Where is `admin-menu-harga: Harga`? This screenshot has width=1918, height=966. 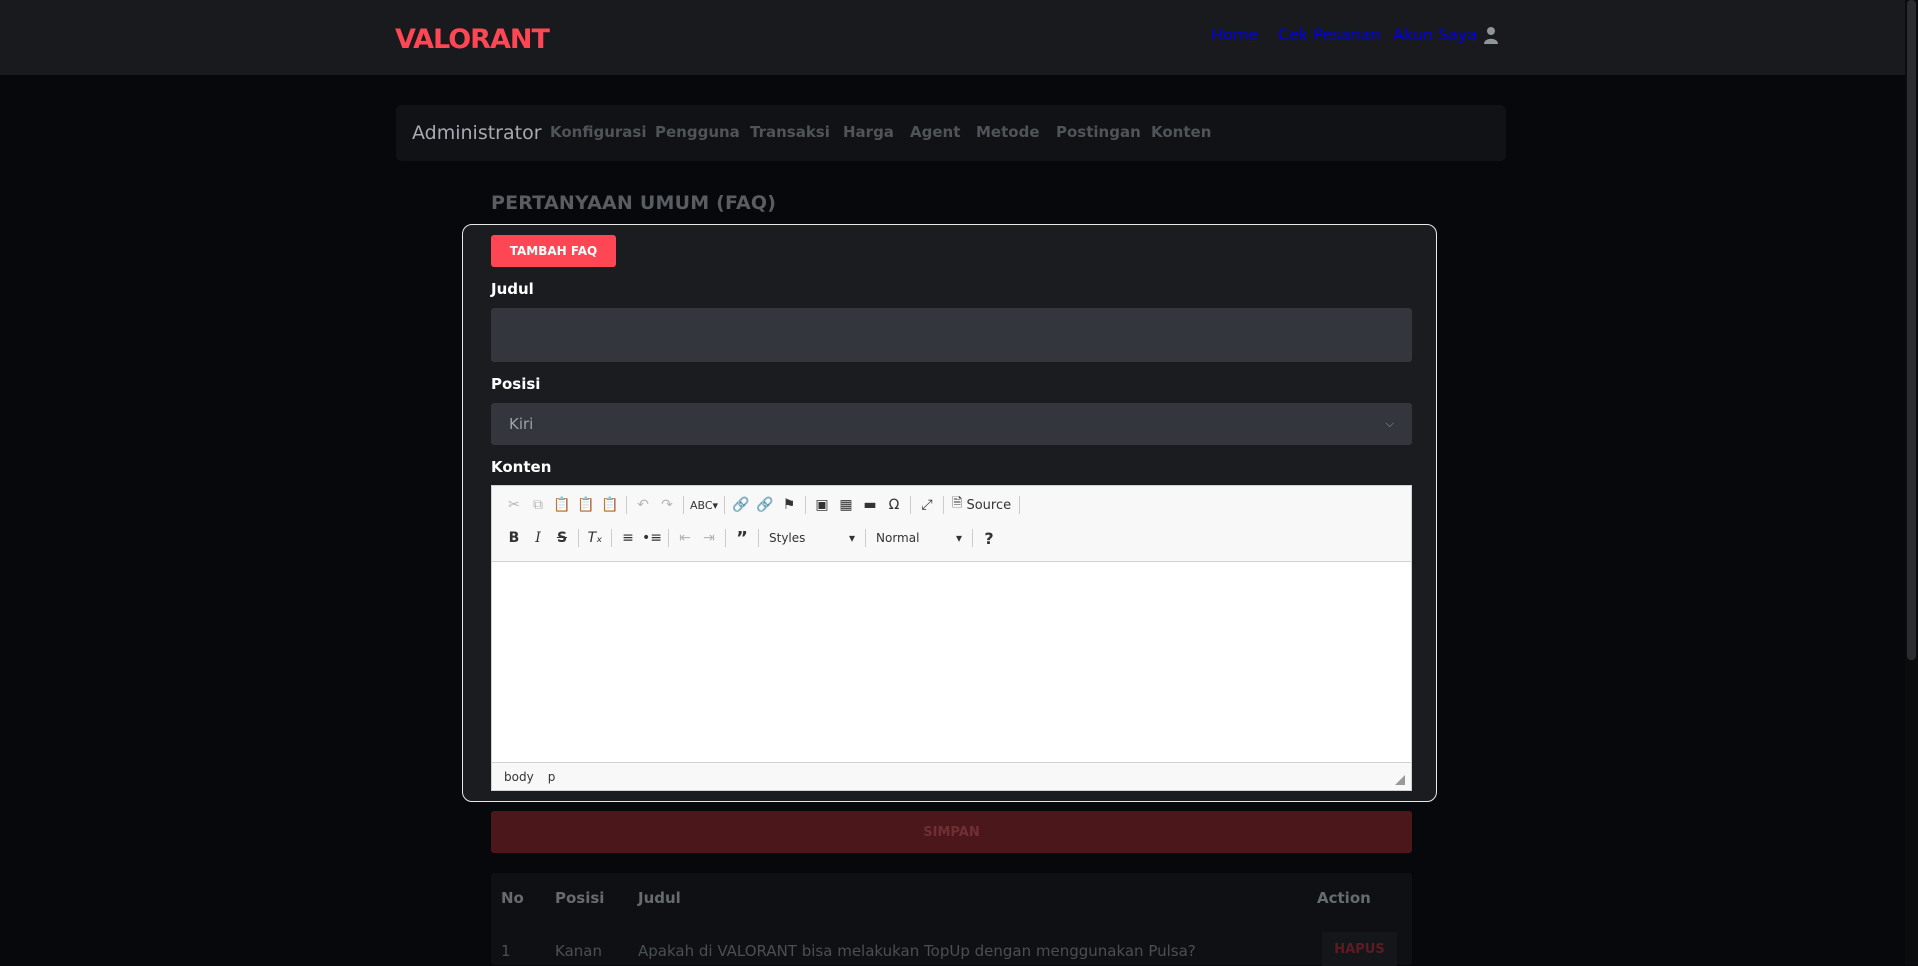
admin-menu-harga: Harga is located at coordinates (868, 132).